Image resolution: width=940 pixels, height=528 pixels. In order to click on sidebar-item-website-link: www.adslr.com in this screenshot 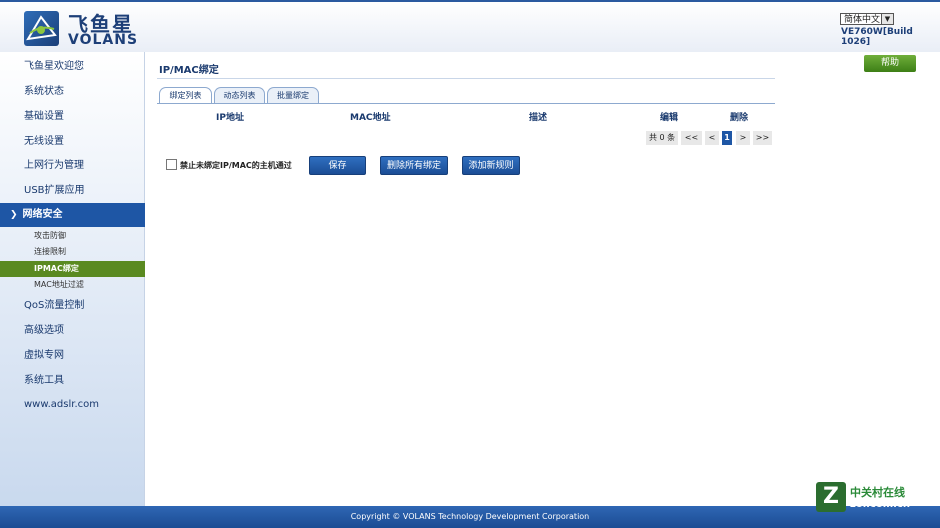, I will do `click(72, 405)`.